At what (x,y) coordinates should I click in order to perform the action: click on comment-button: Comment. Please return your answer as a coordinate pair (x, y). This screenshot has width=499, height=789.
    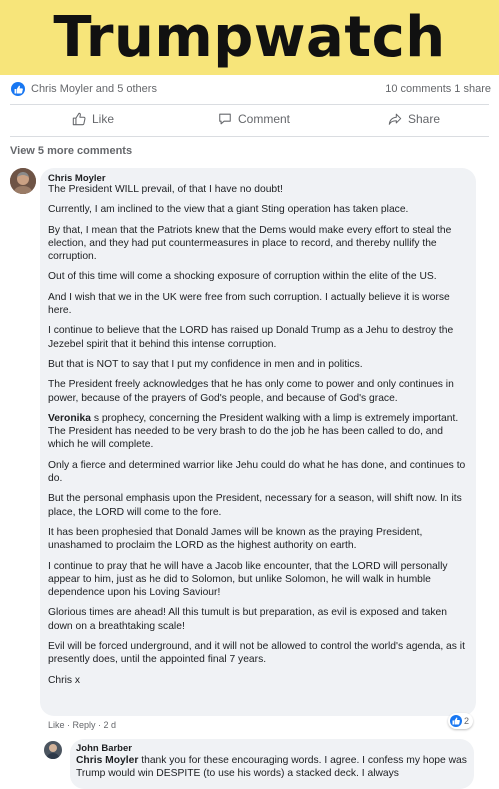
    Looking at the image, I should click on (254, 119).